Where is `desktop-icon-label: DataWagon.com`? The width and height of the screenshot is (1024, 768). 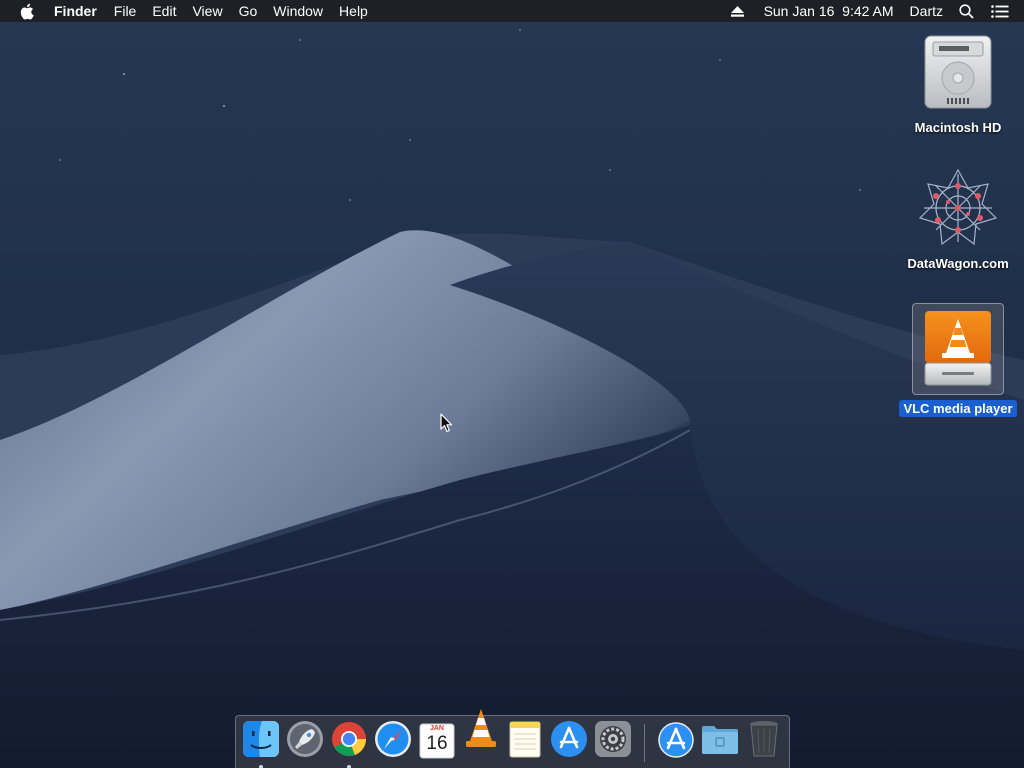
desktop-icon-label: DataWagon.com is located at coordinates (958, 263).